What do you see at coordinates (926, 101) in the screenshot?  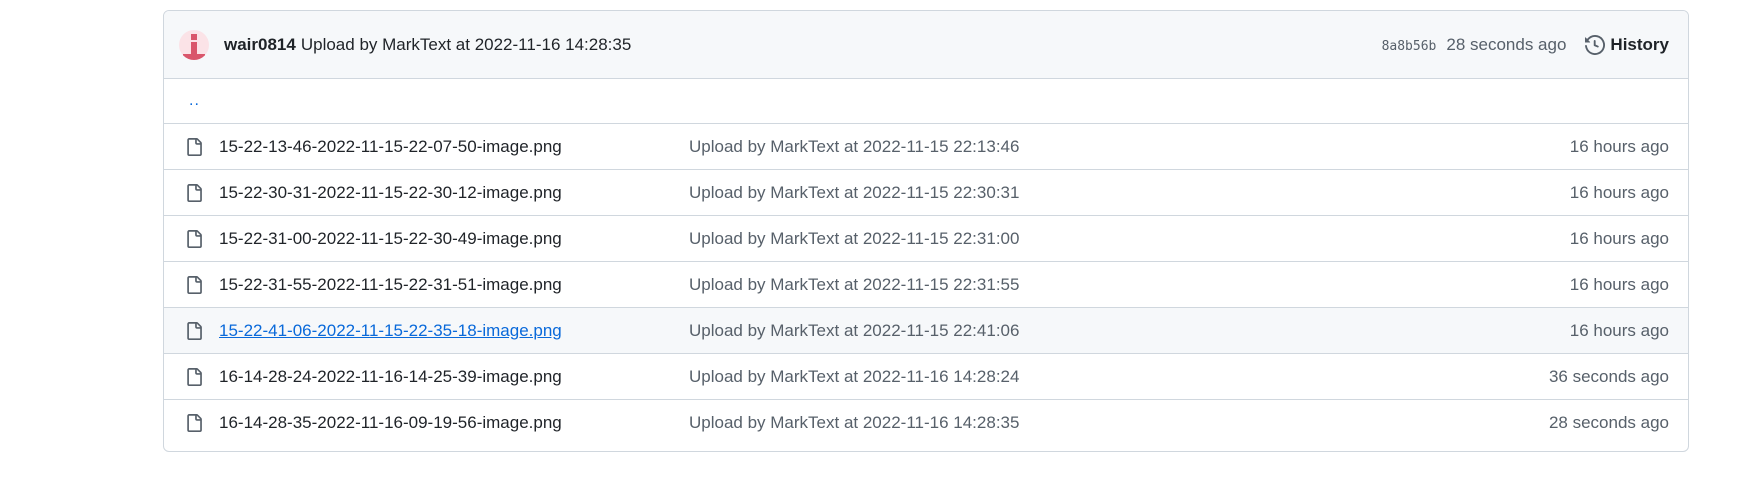 I see `parent-directory-row: ..` at bounding box center [926, 101].